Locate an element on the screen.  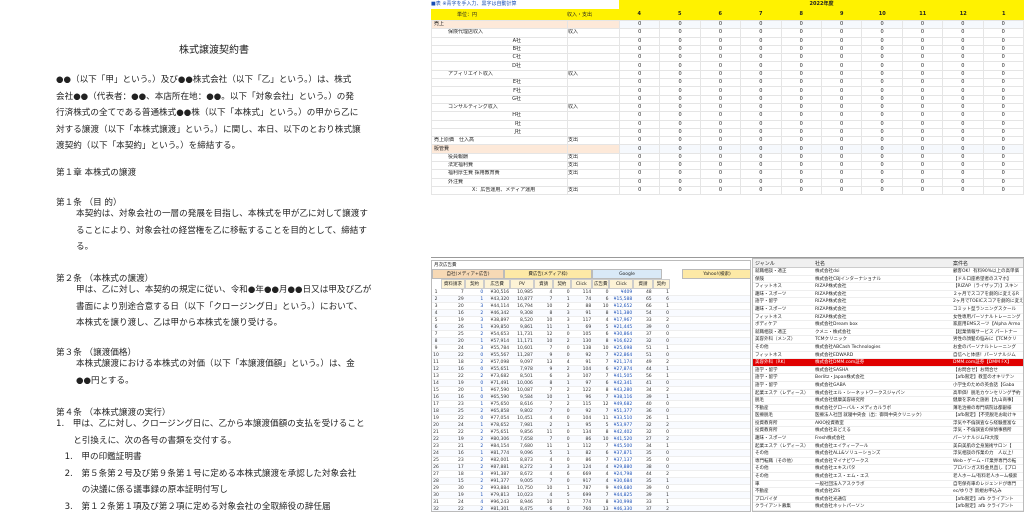
ad-cell: ¥65,590 is located at coordinates (500, 397).